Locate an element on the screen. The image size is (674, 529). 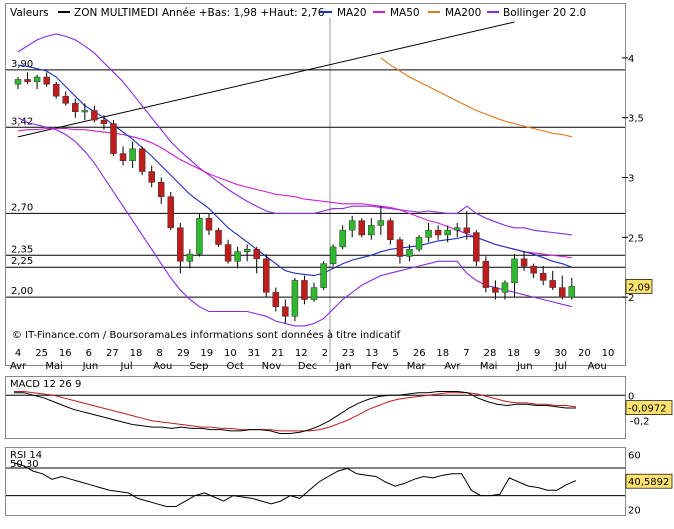
x-tick-label: 25 is located at coordinates (41, 353).